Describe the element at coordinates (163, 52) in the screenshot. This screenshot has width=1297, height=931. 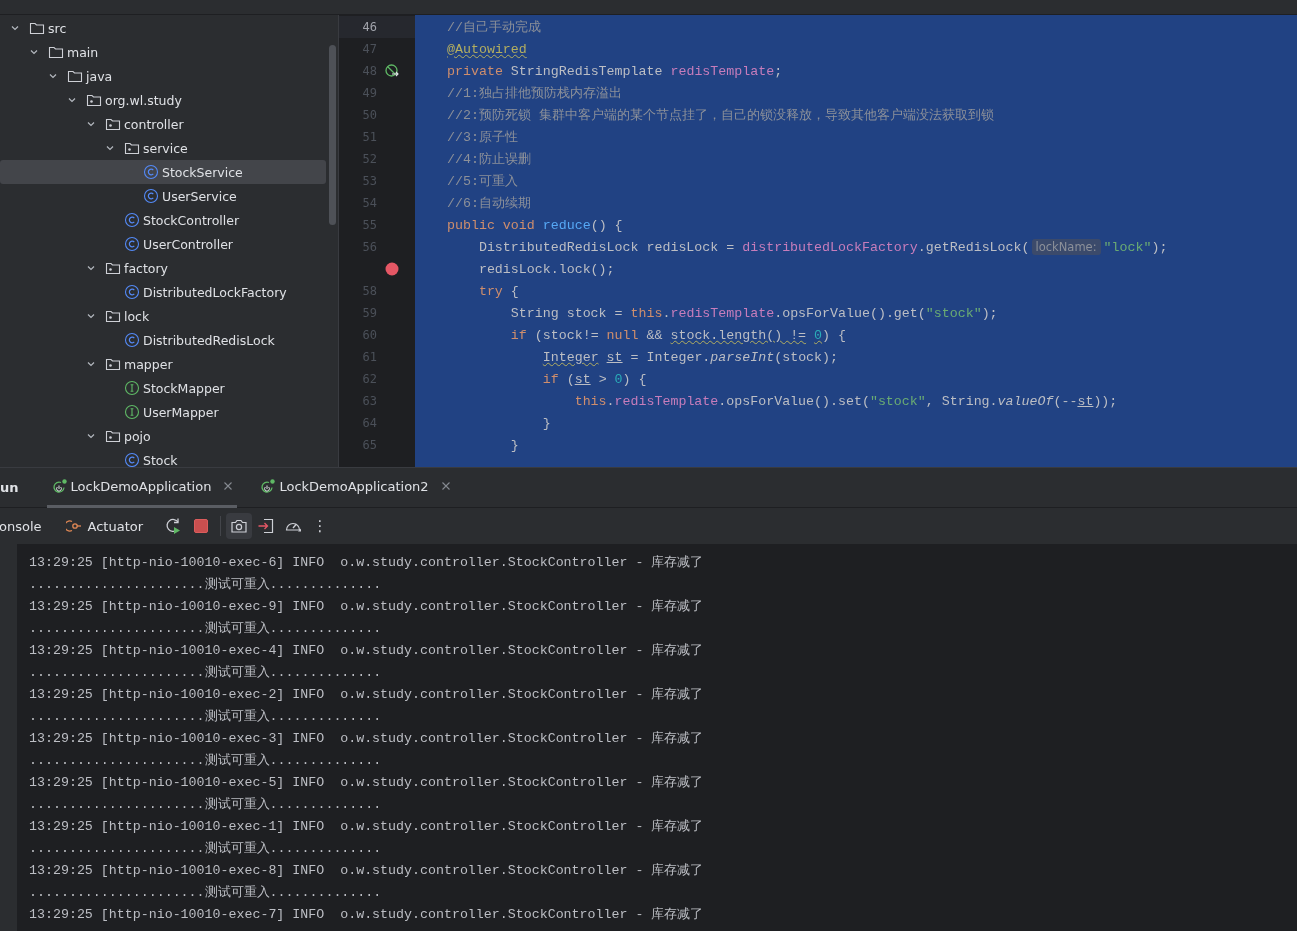
I see `tree-item: main` at that location.